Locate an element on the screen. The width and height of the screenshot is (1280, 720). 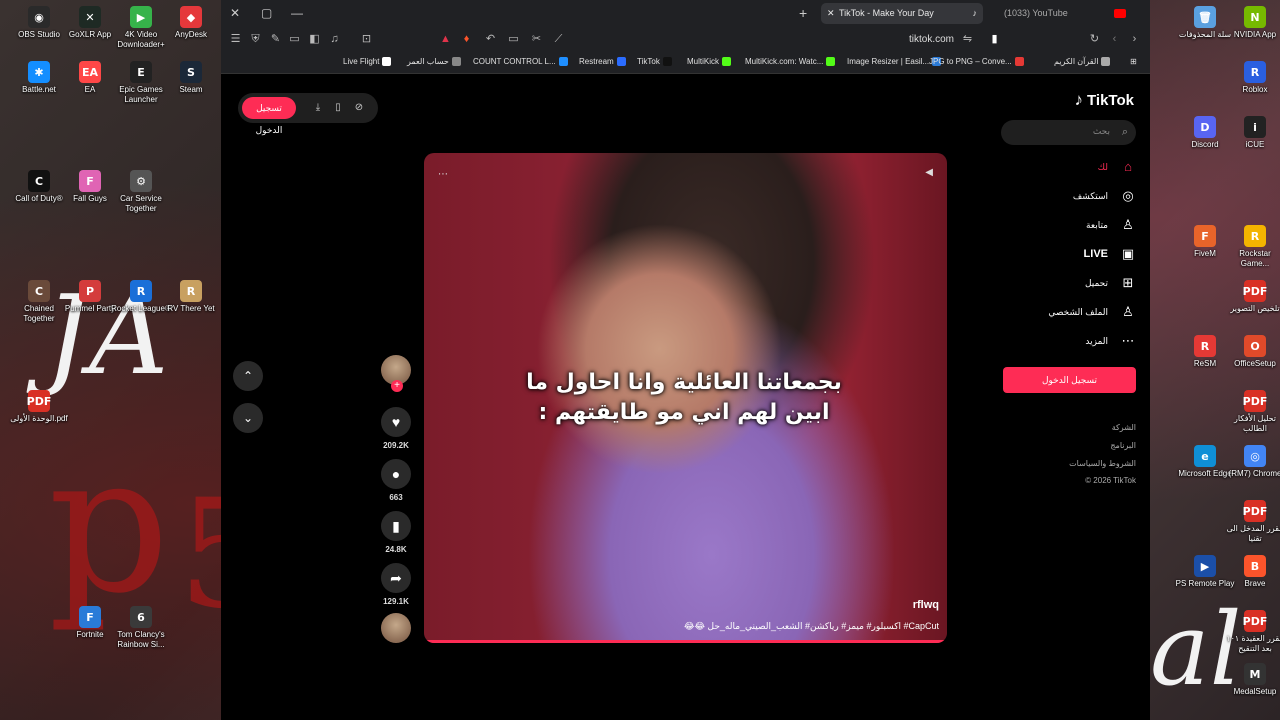
back-icon: ‹ is located at coordinates (1114, 39).